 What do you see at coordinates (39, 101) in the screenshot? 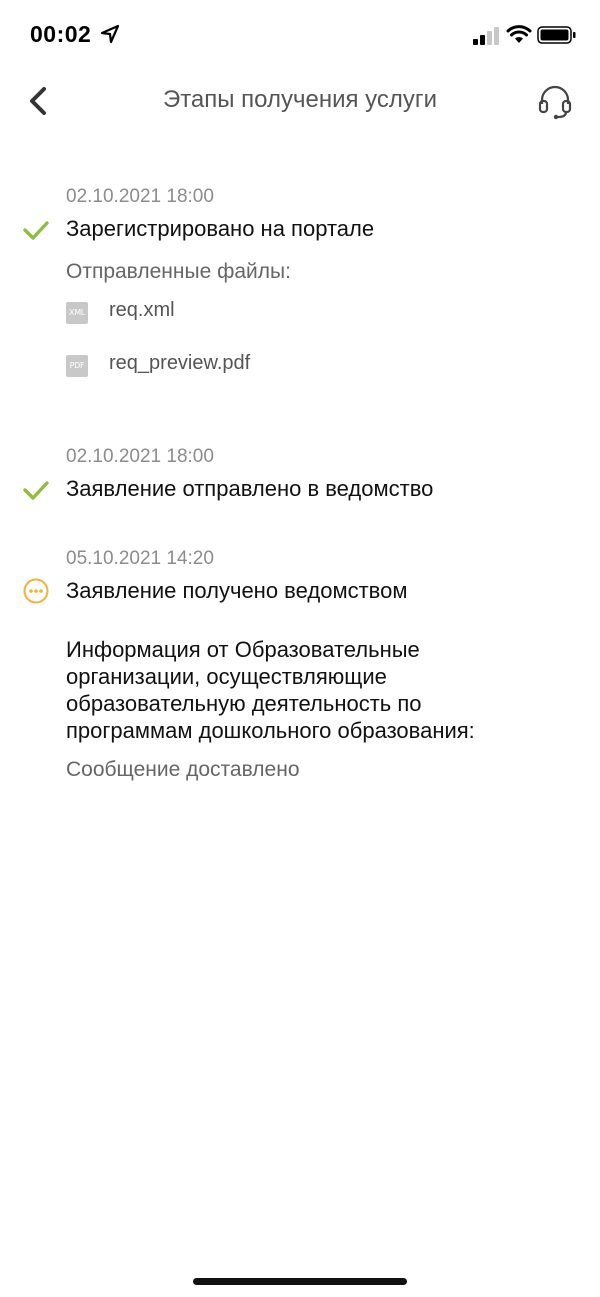
I see `back-button` at bounding box center [39, 101].